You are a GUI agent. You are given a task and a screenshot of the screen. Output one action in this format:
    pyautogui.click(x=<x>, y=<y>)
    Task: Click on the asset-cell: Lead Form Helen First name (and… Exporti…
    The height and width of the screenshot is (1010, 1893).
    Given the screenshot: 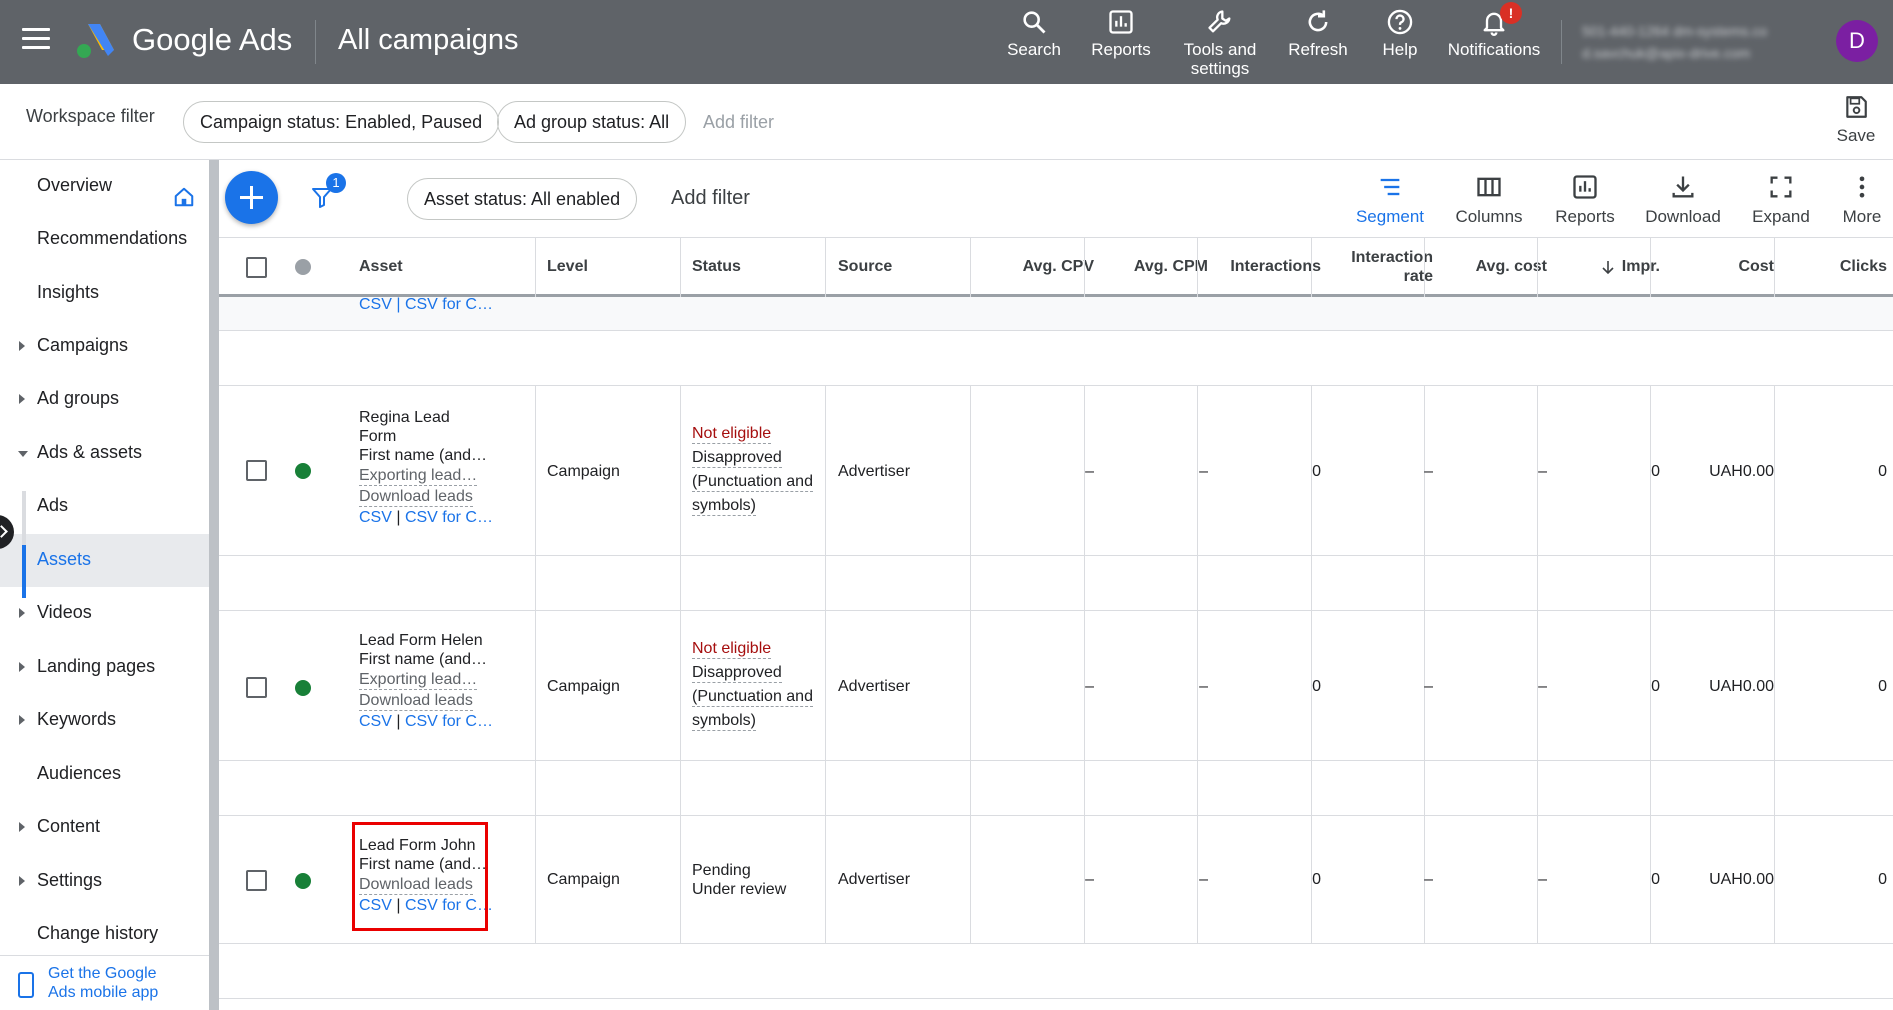 What is the action you would take?
    pyautogui.click(x=444, y=681)
    